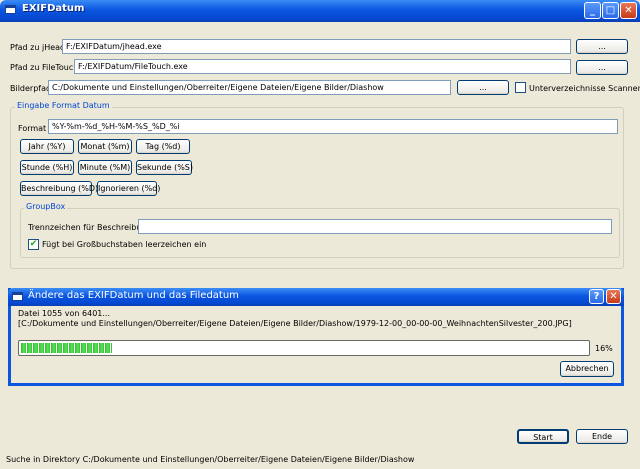 Image resolution: width=640 pixels, height=469 pixels. Describe the element at coordinates (375, 226) in the screenshot. I see `trennzeichen-input` at that location.